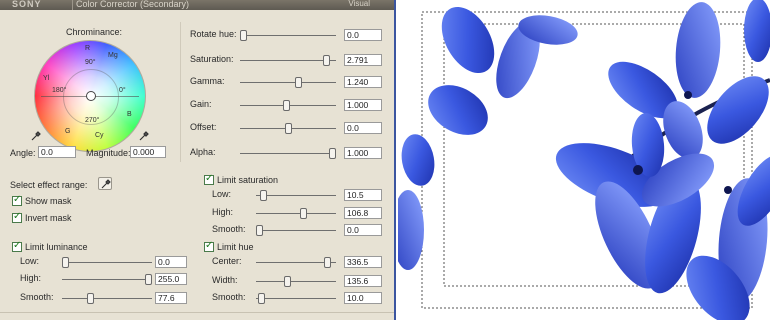  What do you see at coordinates (261, 298) in the screenshot?
I see `hue-smooth-slider-thumb` at bounding box center [261, 298].